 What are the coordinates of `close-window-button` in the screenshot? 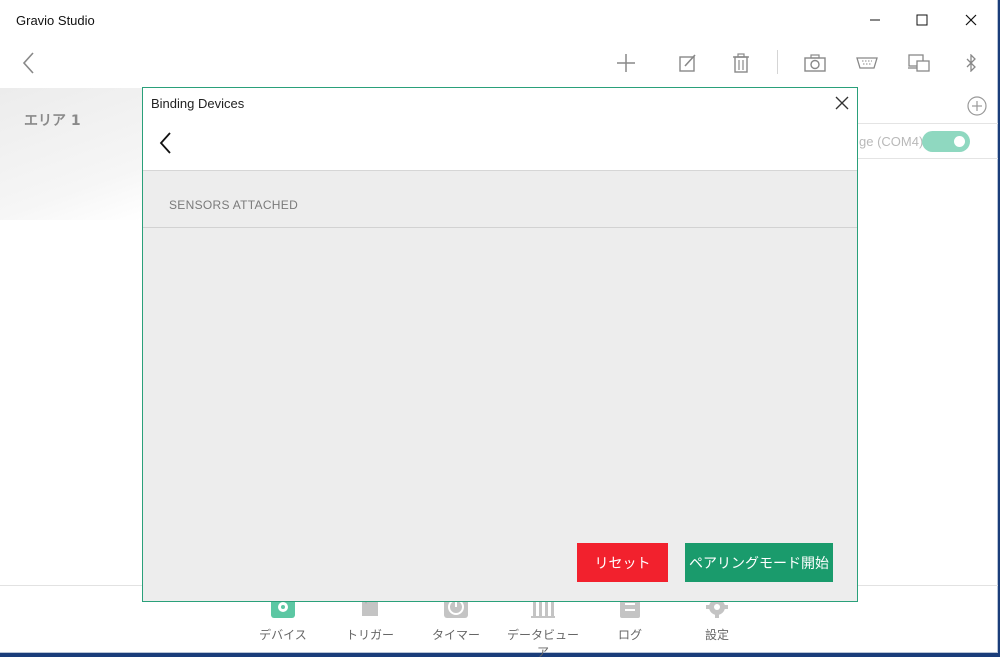 It's located at (971, 20).